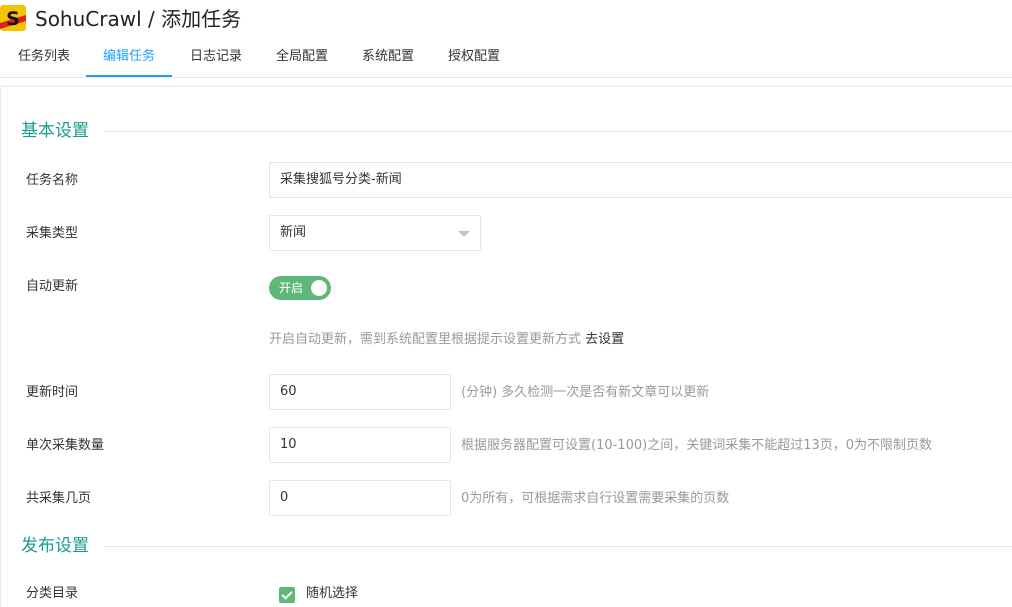 The image size is (1012, 607). What do you see at coordinates (291, 288) in the screenshot?
I see `switch-label: 开启` at bounding box center [291, 288].